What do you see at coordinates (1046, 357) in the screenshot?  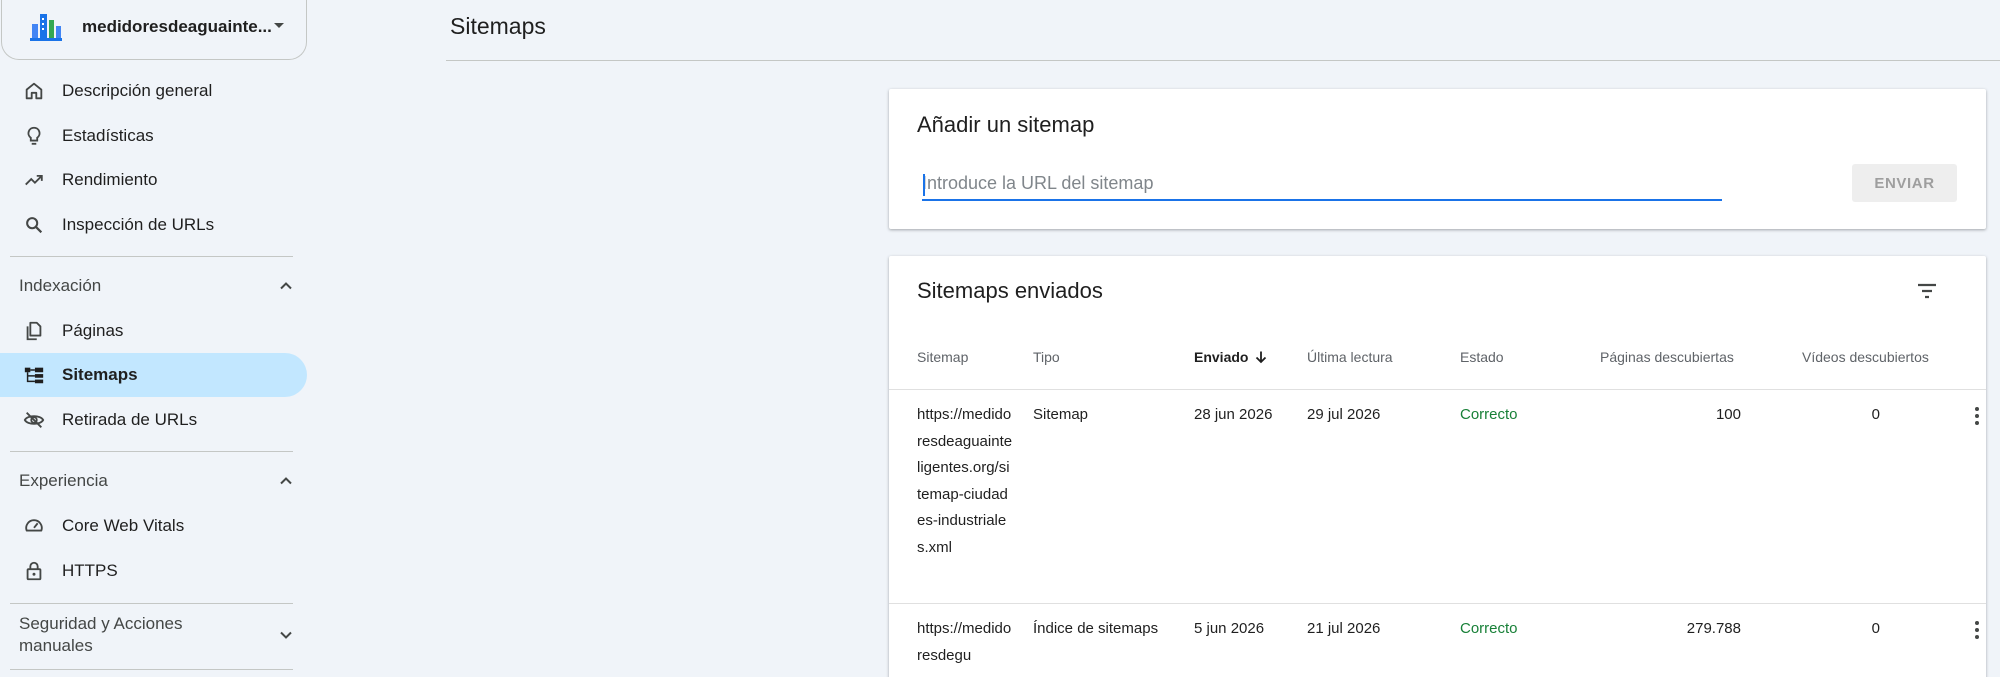 I see `column-header-type: Tipo` at bounding box center [1046, 357].